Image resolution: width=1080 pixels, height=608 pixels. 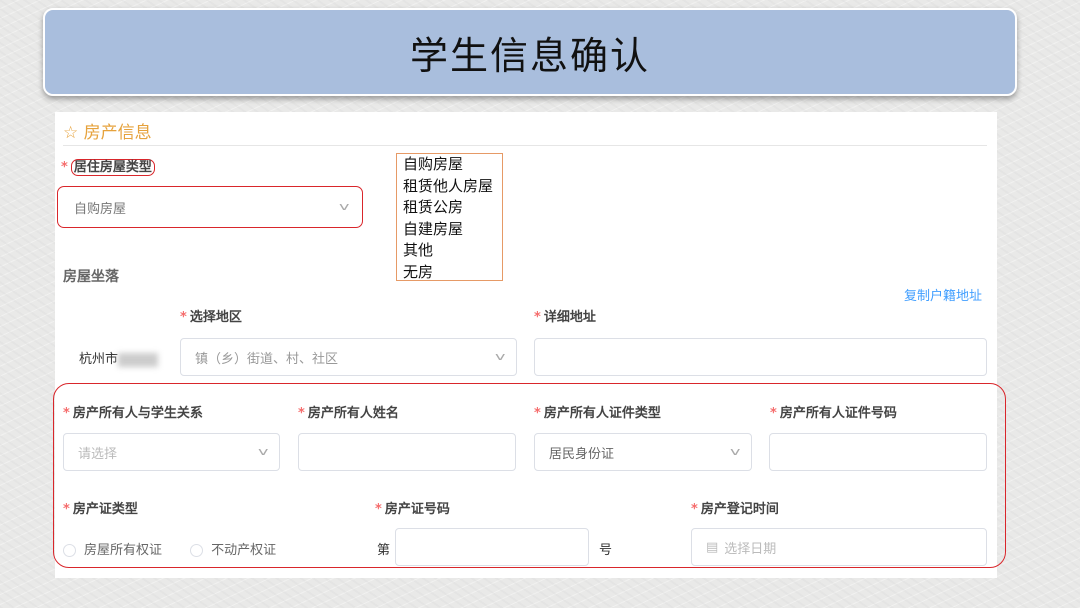 I want to click on cert-suffix: 号, so click(x=606, y=550).